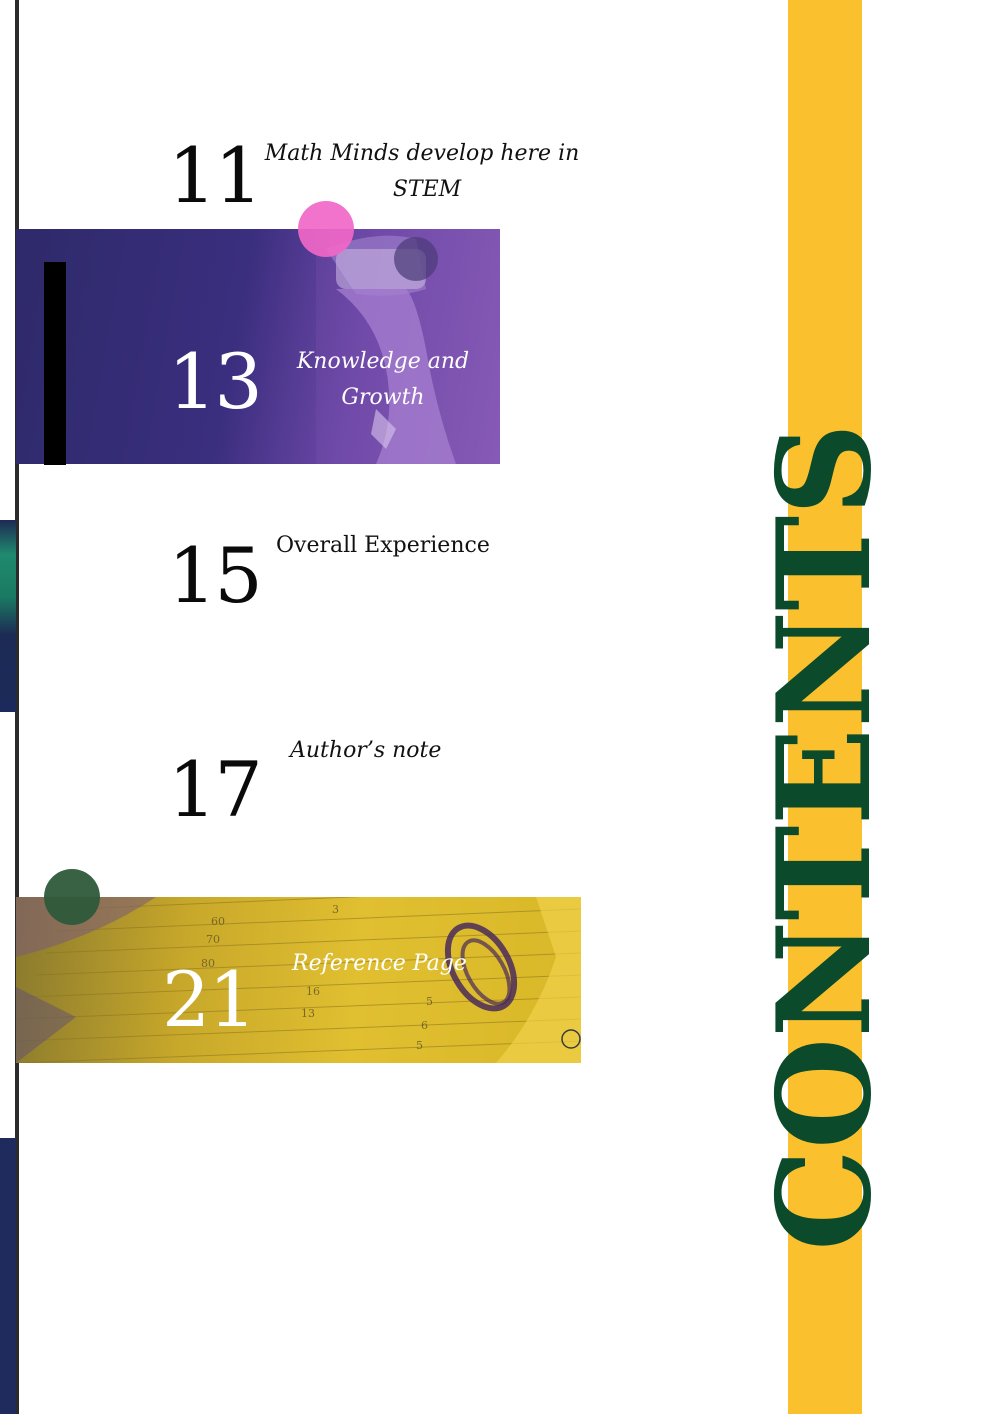 The width and height of the screenshot is (1000, 1414). I want to click on notebook-mark: 16, so click(313, 991).